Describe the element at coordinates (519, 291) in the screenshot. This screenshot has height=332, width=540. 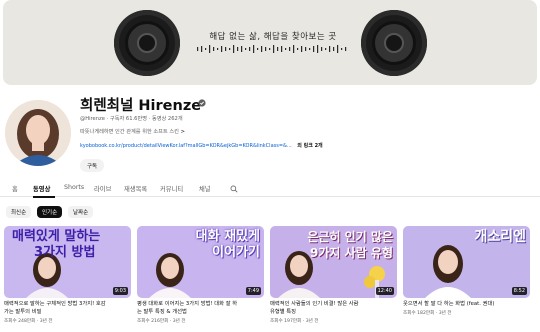
I see `video-duration: 8:52` at that location.